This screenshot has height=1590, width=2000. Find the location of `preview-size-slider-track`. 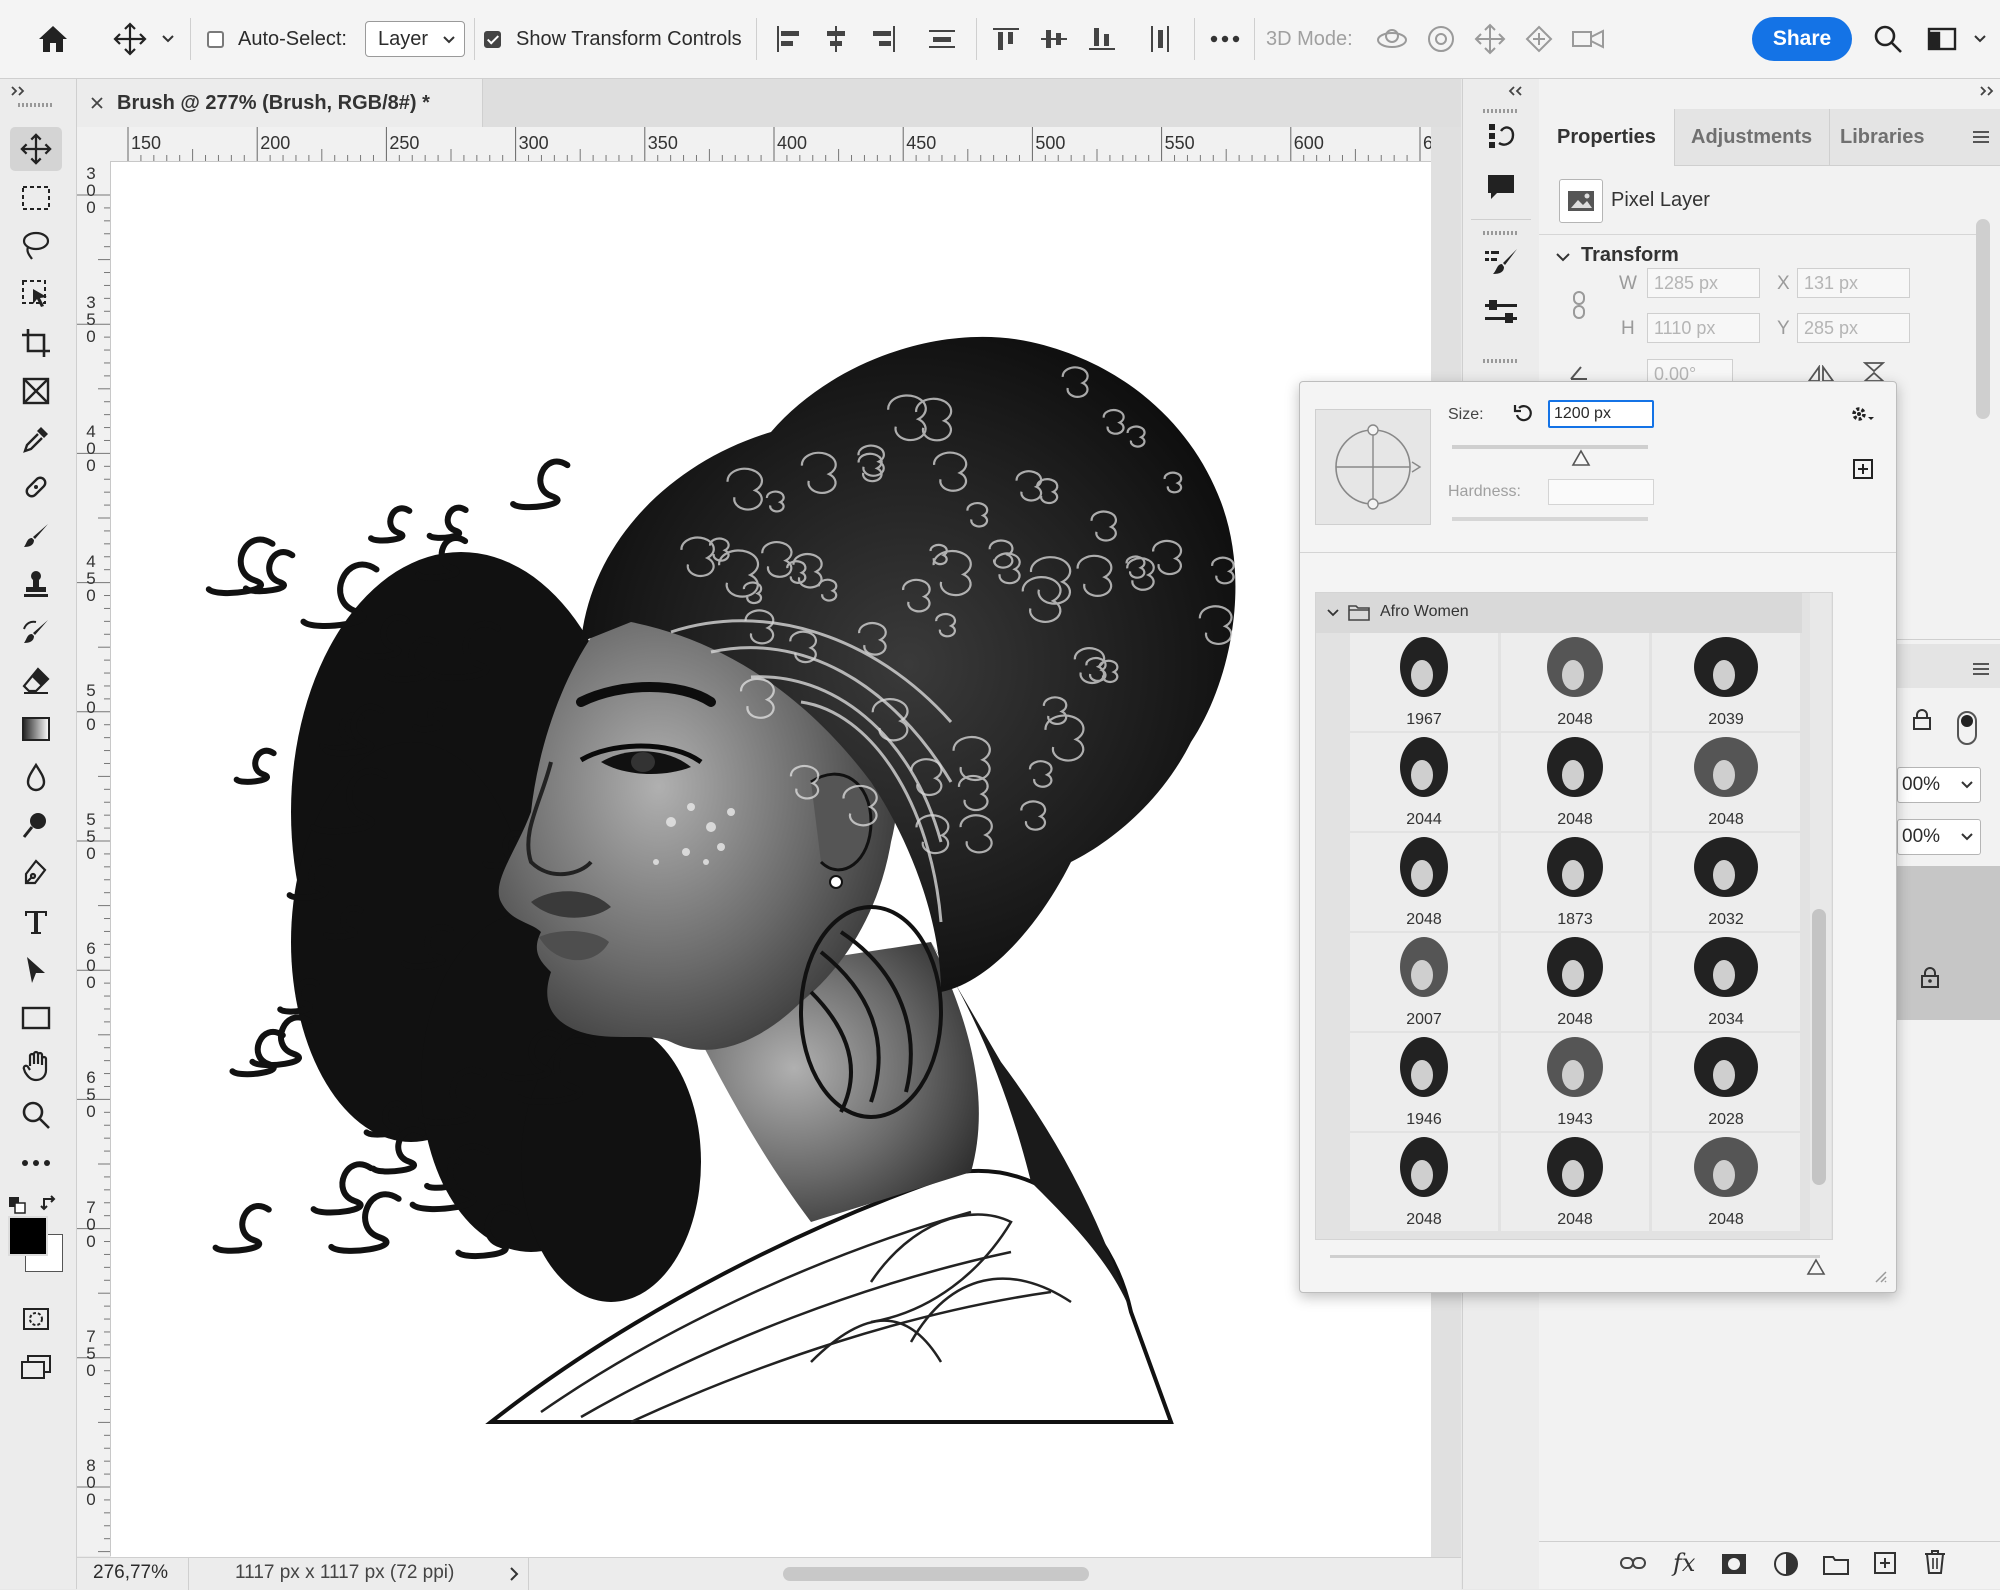

preview-size-slider-track is located at coordinates (1575, 1256).